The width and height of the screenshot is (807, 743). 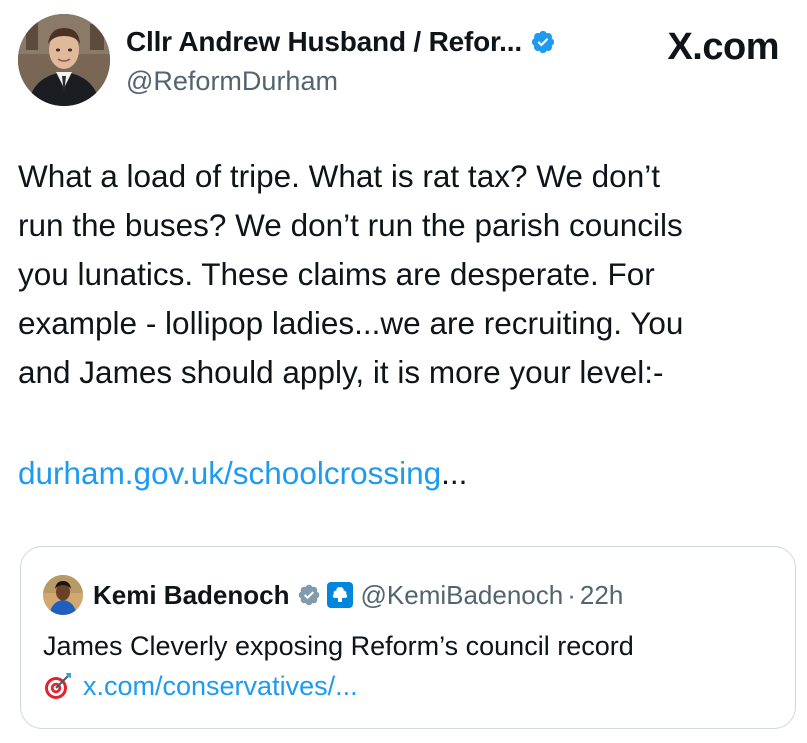 What do you see at coordinates (543, 42) in the screenshot?
I see `verified-badge-icon` at bounding box center [543, 42].